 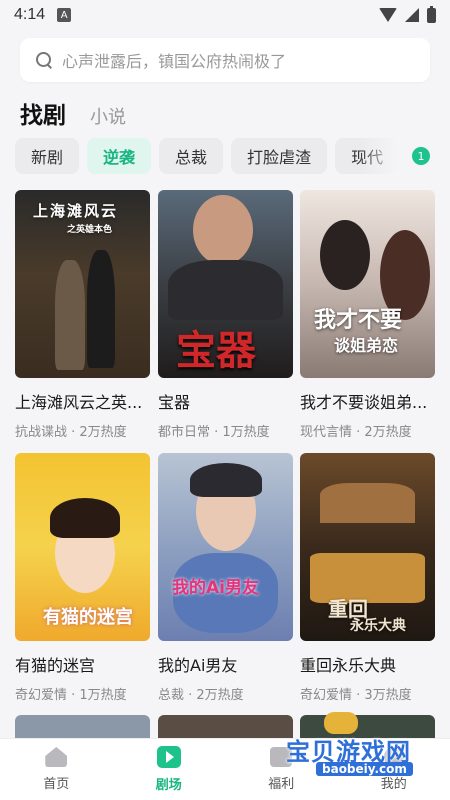 I want to click on title-tabs: 找剧 小说, so click(x=73, y=113).